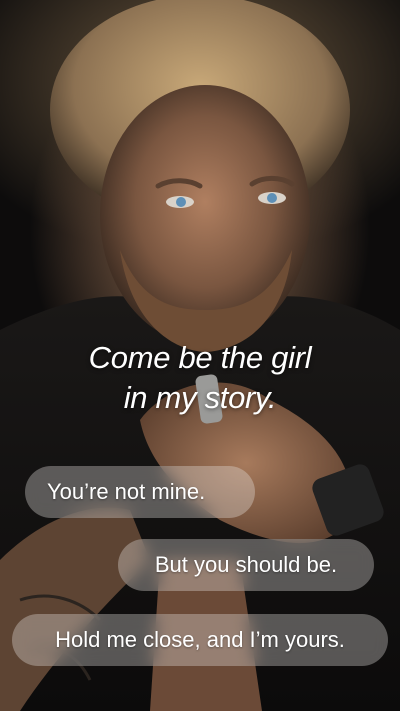  What do you see at coordinates (200, 397) in the screenshot?
I see `headline-line-2: in my story.` at bounding box center [200, 397].